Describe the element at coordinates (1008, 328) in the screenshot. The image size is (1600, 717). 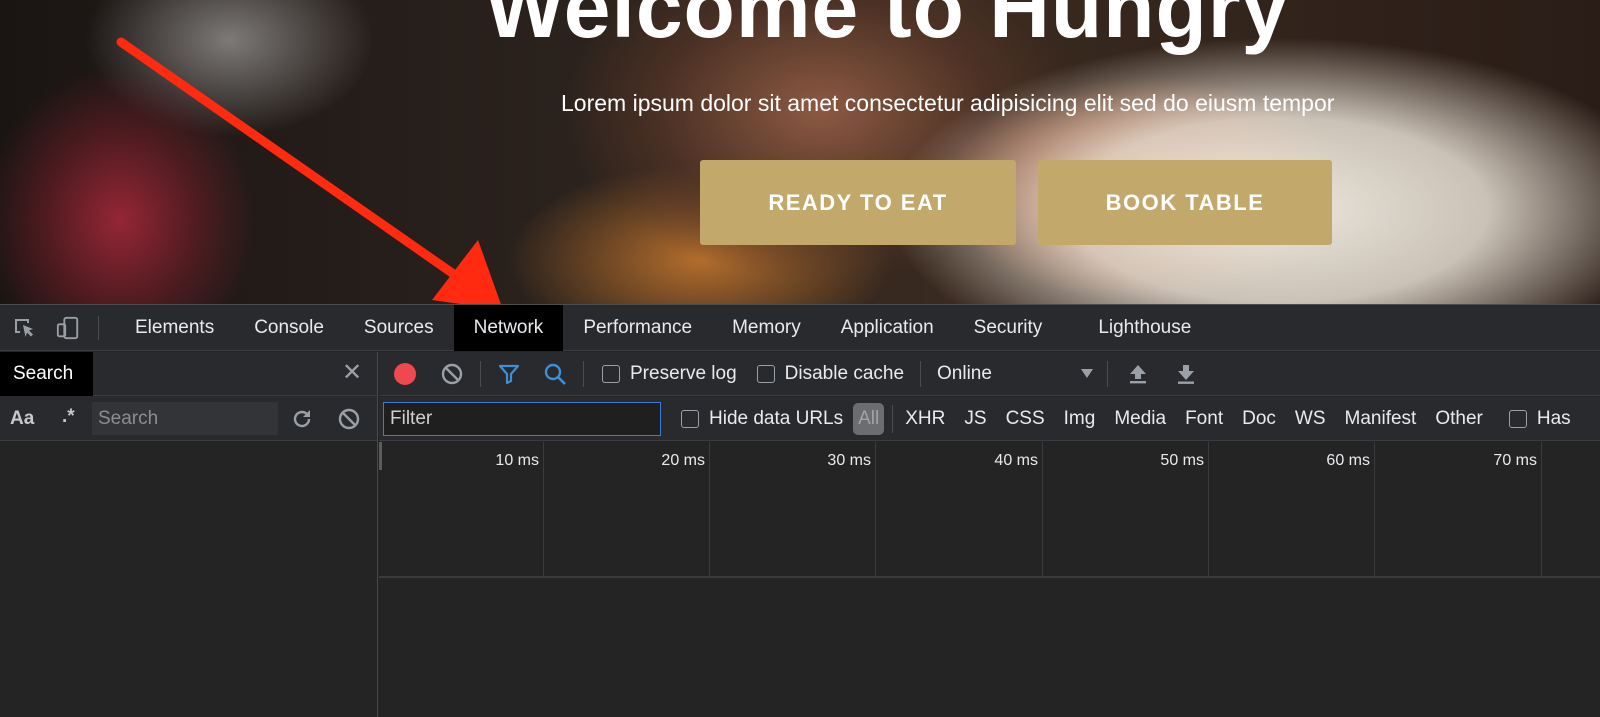
I see `tab-security: Security` at that location.